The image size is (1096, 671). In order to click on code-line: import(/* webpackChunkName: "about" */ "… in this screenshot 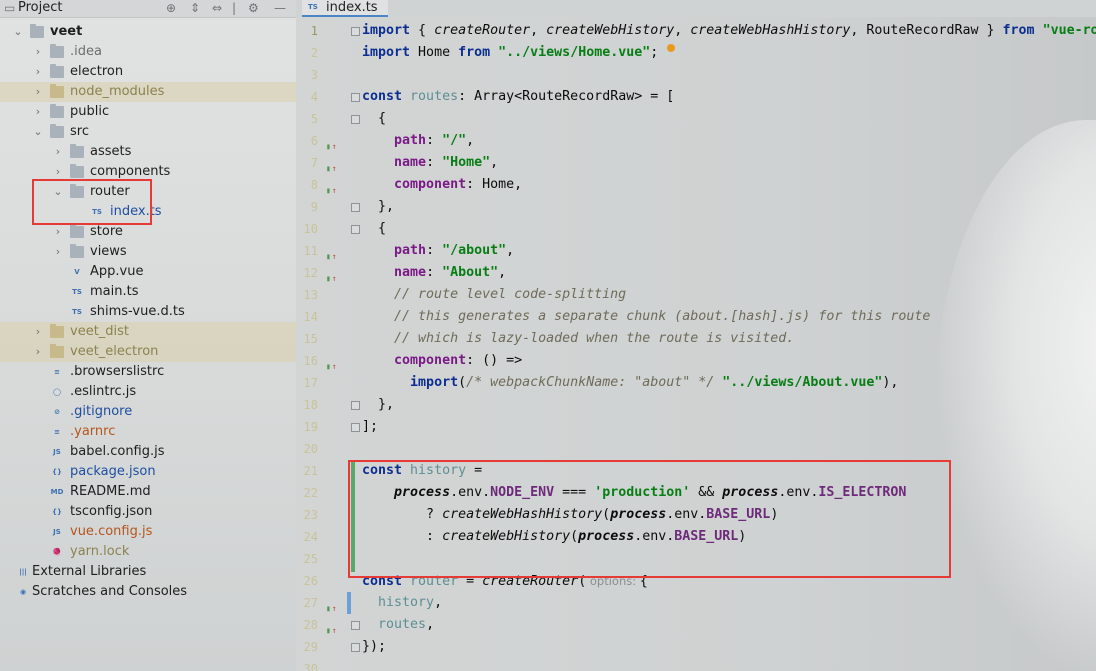, I will do `click(729, 383)`.